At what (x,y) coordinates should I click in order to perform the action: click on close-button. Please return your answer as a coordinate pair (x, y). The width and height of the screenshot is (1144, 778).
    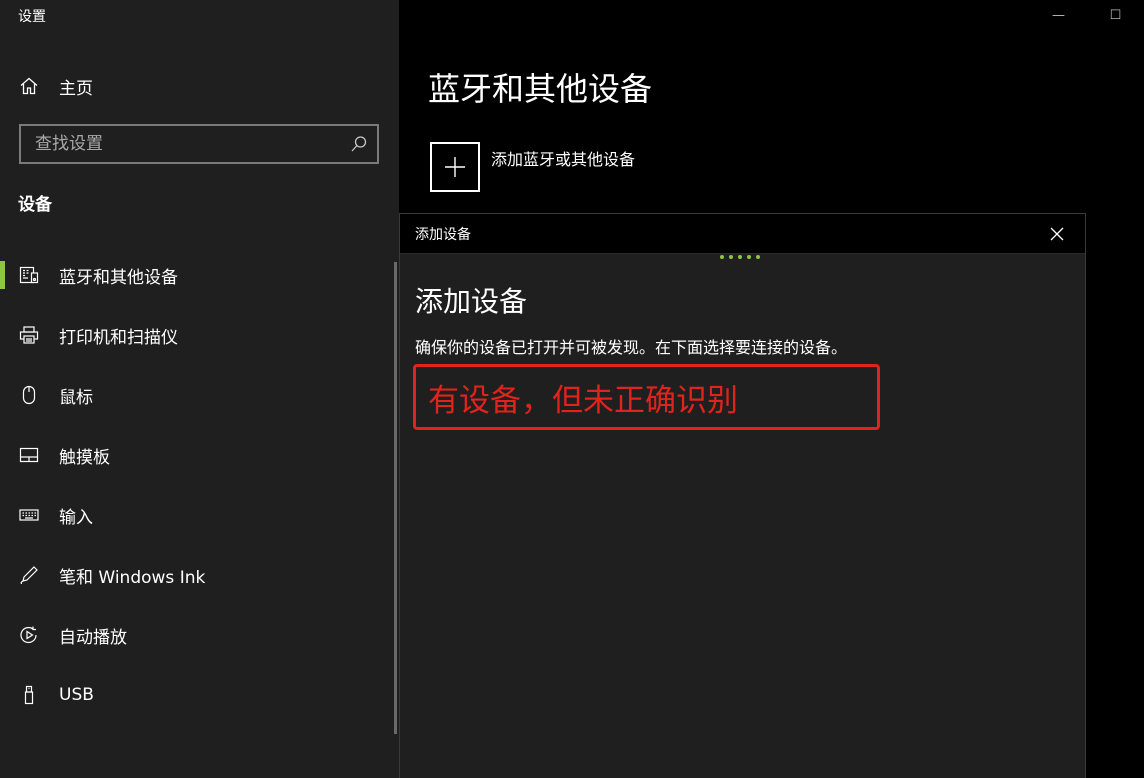
    Looking at the image, I should click on (1057, 234).